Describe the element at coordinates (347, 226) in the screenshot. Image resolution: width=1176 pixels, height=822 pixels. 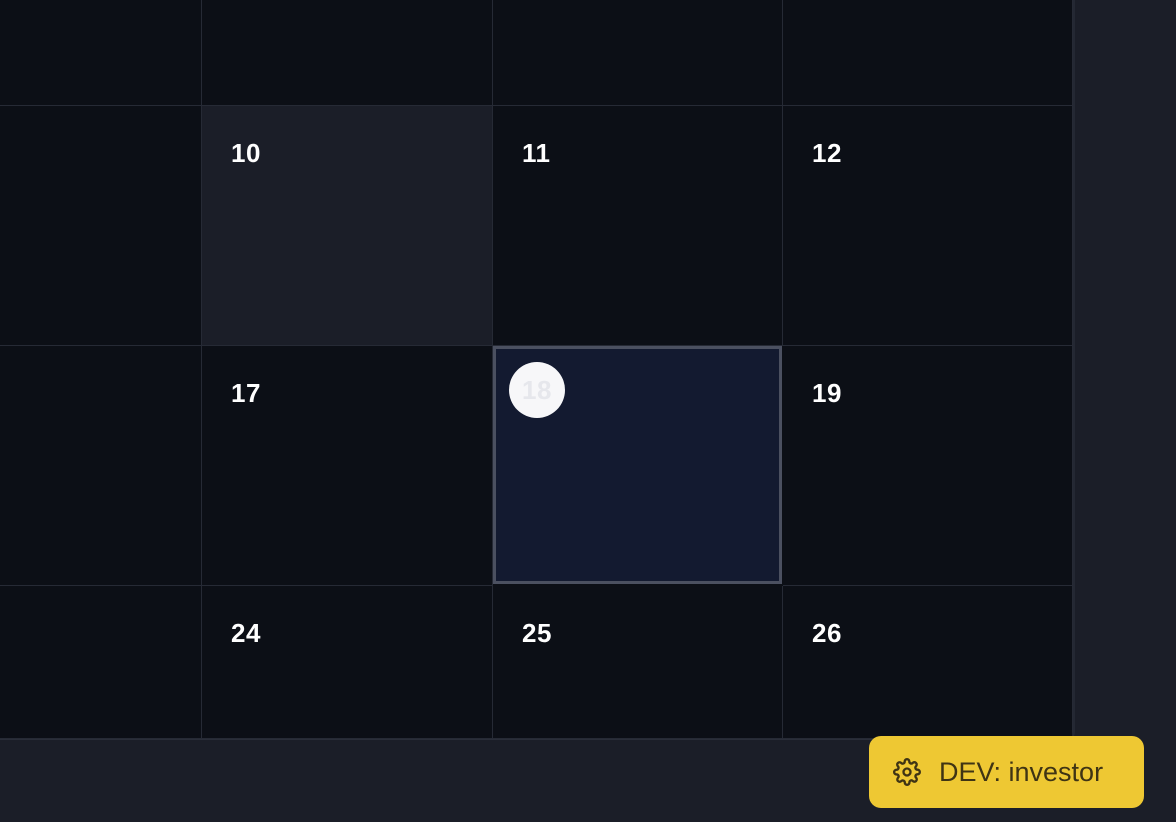
I see `calendar-day-cell: 10` at that location.